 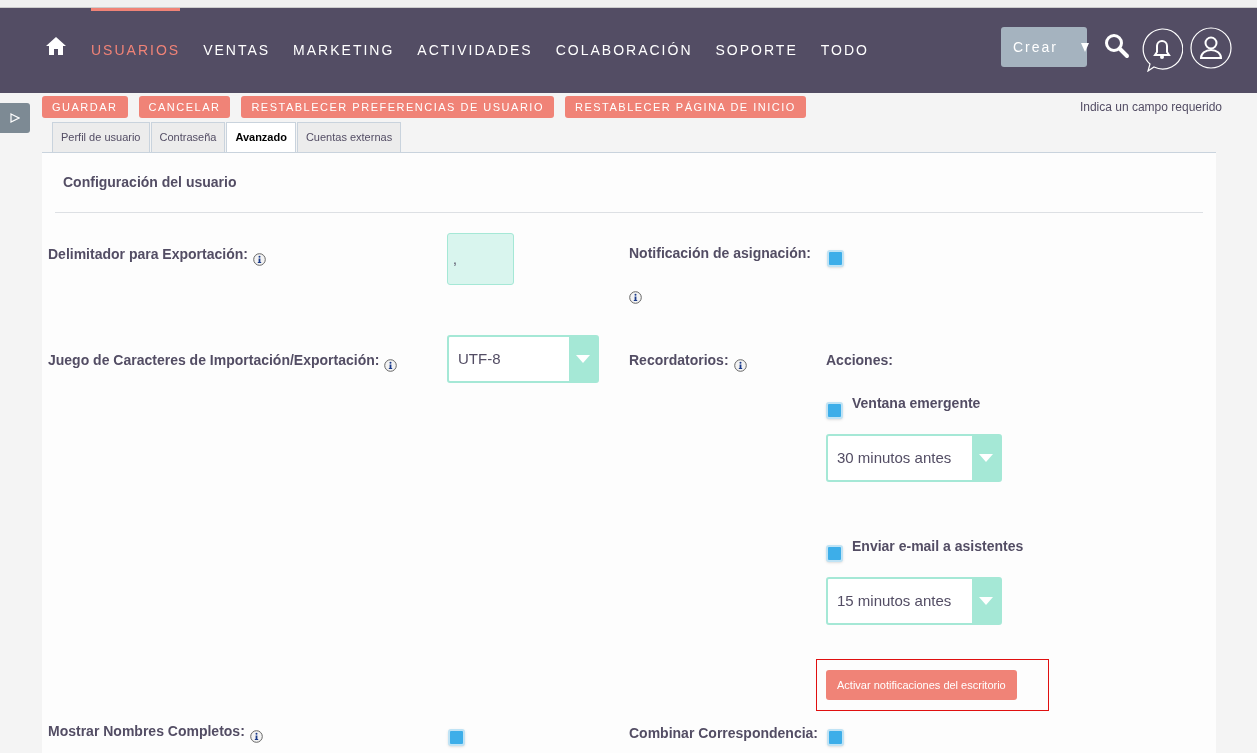 I want to click on dropdown: UTF-8, so click(x=523, y=359).